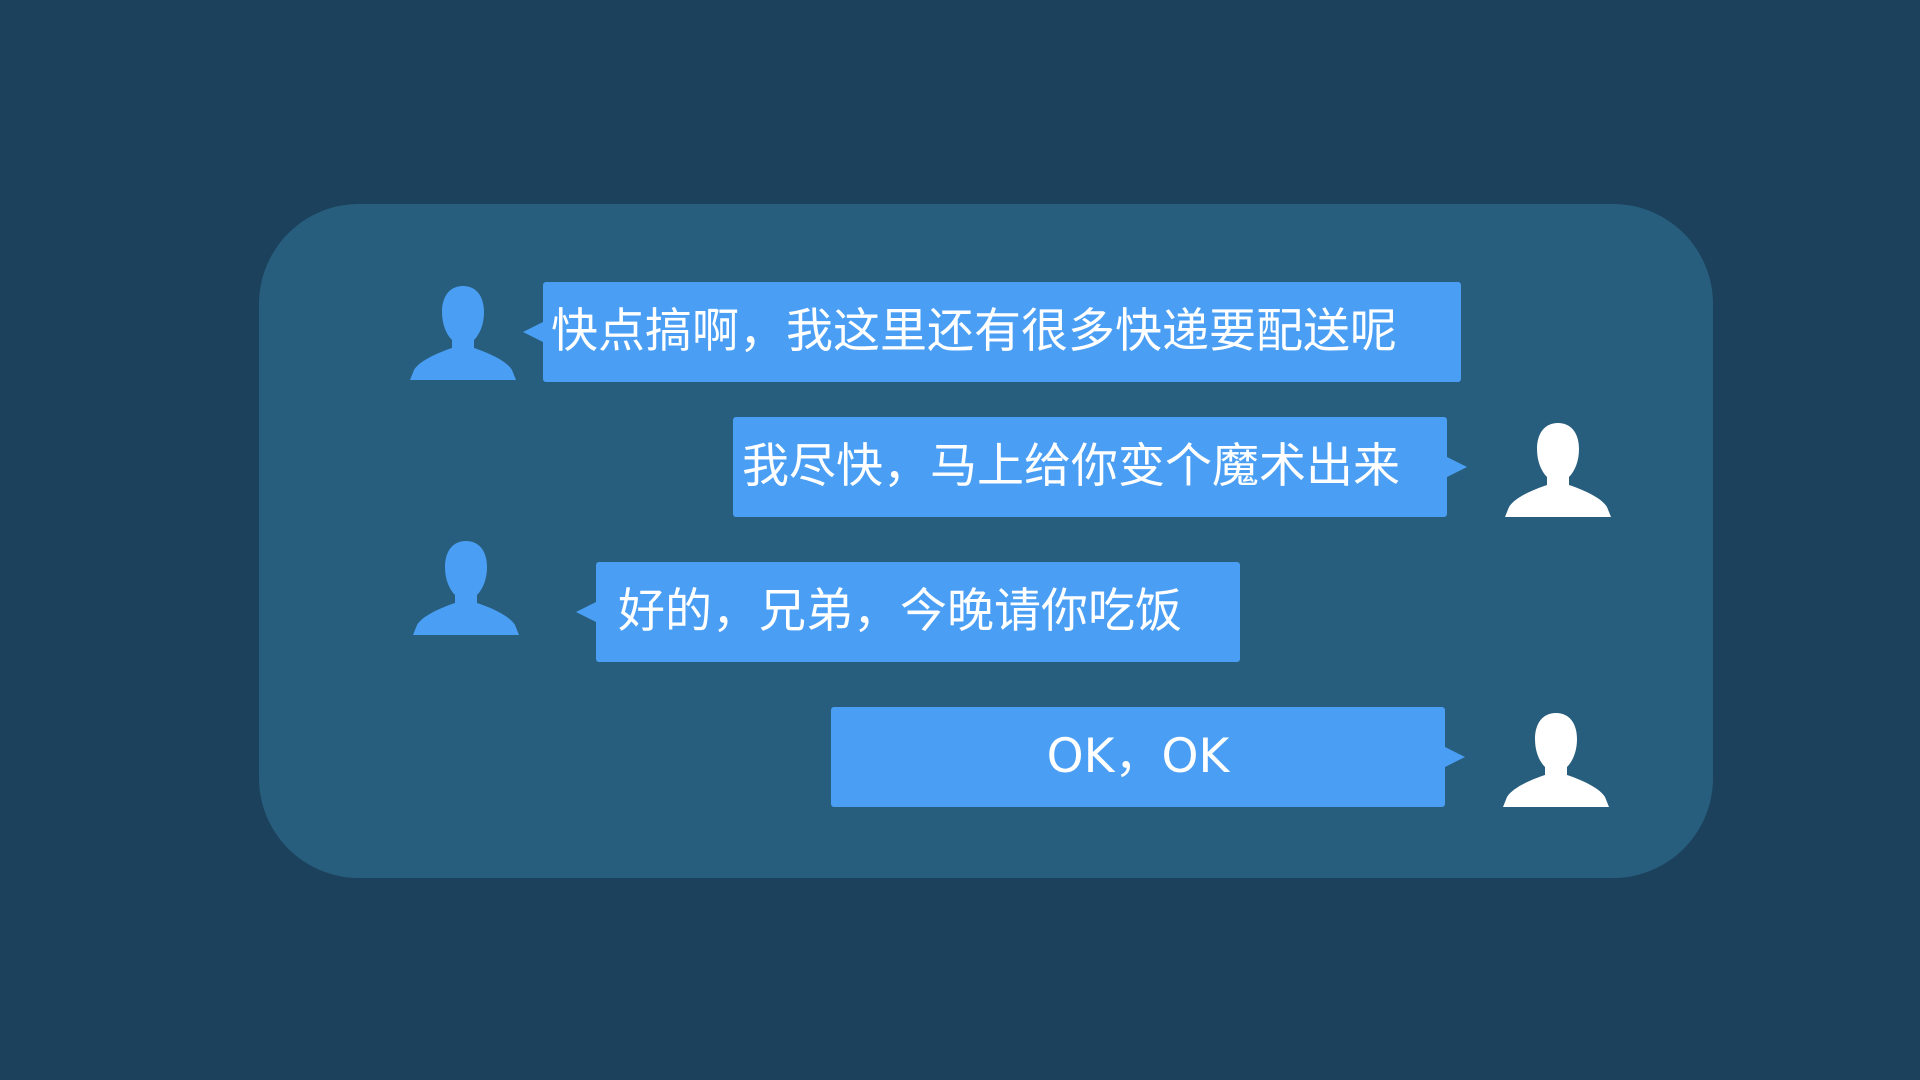 The height and width of the screenshot is (1080, 1920). I want to click on message-text-2: 我尽快，马上给你变个魔术出来, so click(1071, 466).